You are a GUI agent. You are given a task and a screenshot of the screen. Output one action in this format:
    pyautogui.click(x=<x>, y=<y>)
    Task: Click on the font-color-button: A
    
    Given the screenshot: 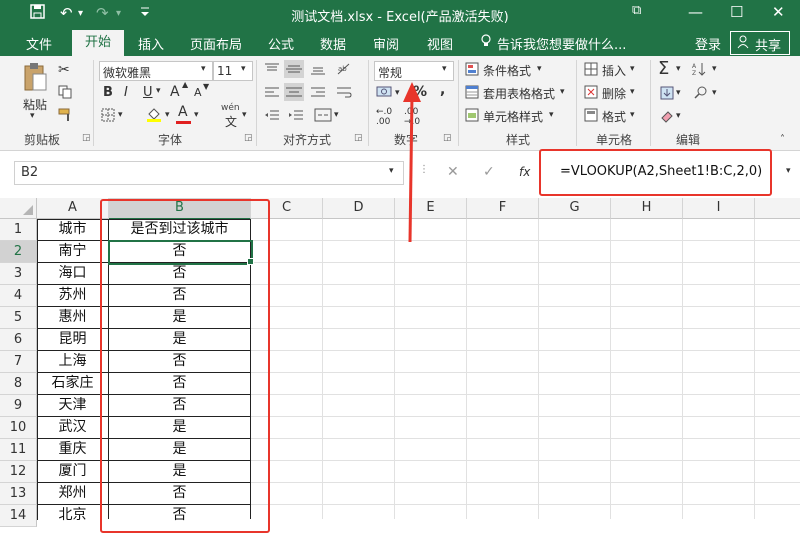 What is the action you would take?
    pyautogui.click(x=183, y=112)
    